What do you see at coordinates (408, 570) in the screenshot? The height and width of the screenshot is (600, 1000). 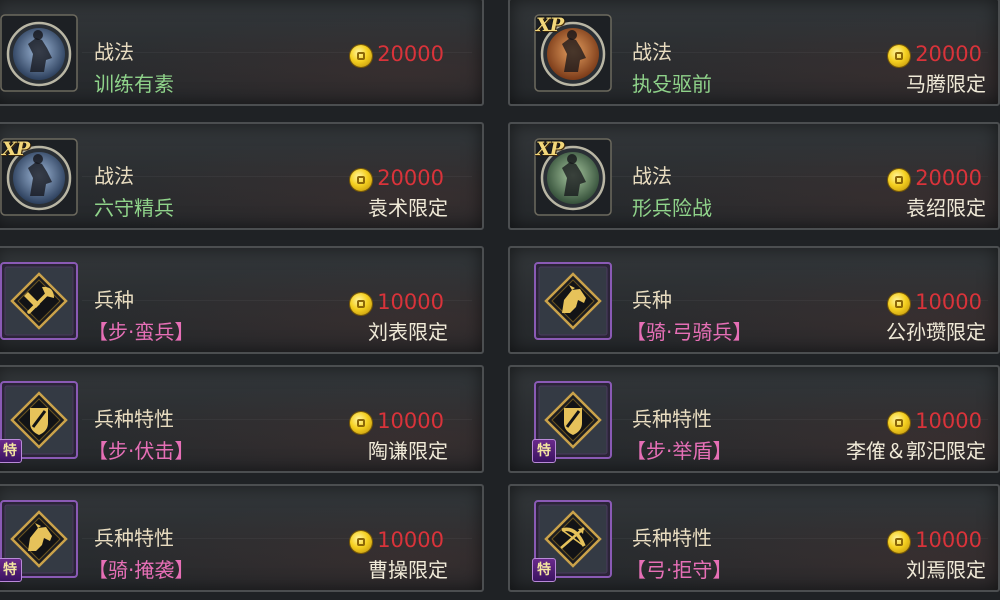 I see `item-restriction: 曹操限定` at bounding box center [408, 570].